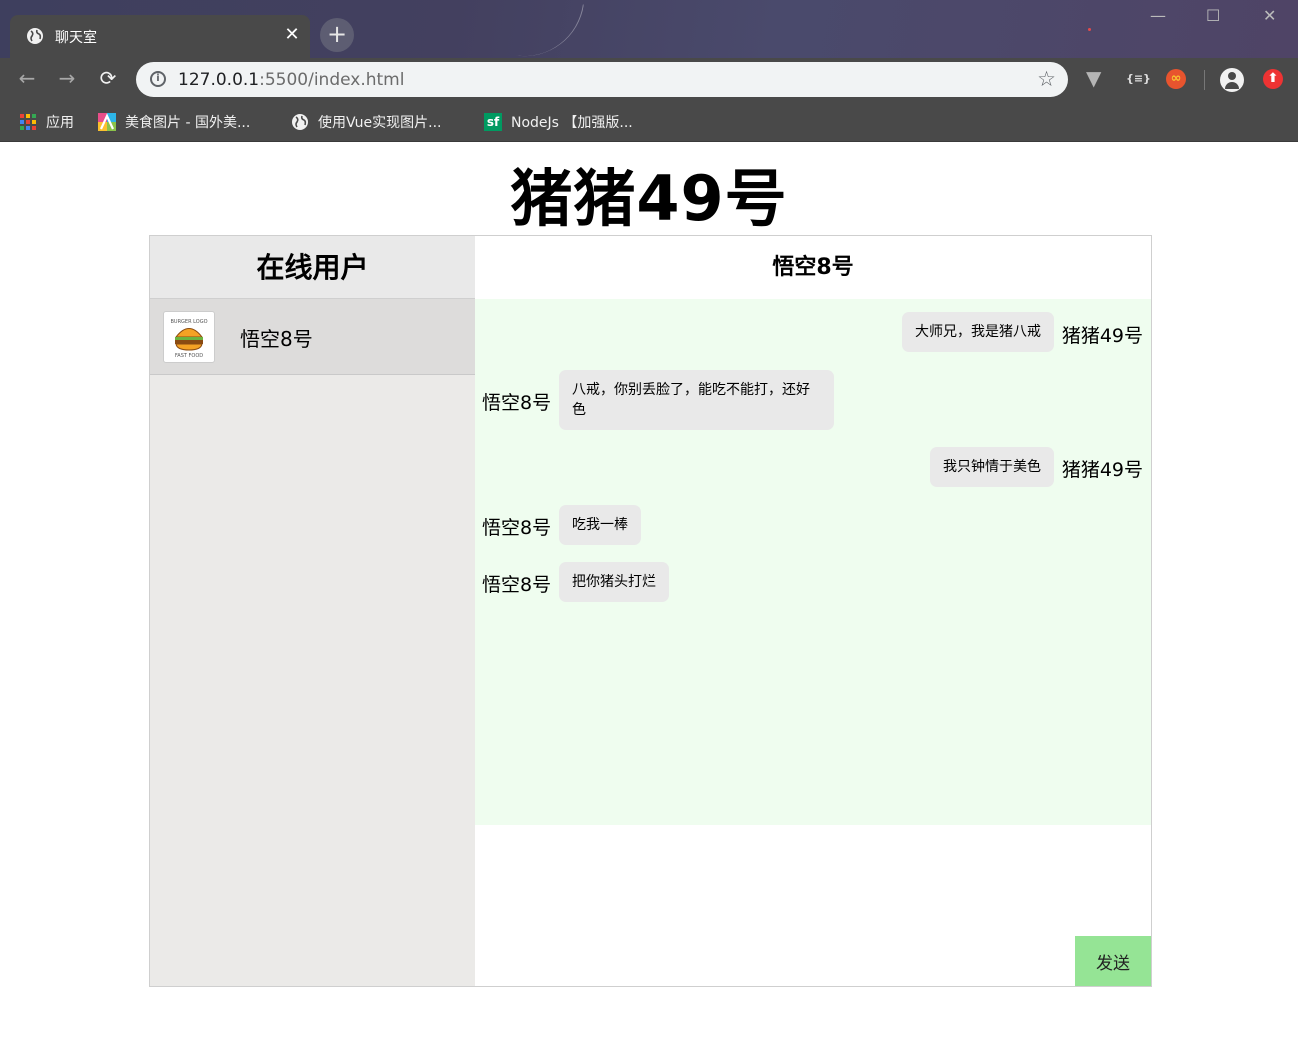  I want to click on address-bar: i 127.0.0.1:5500/index.html ☆, so click(602, 79).